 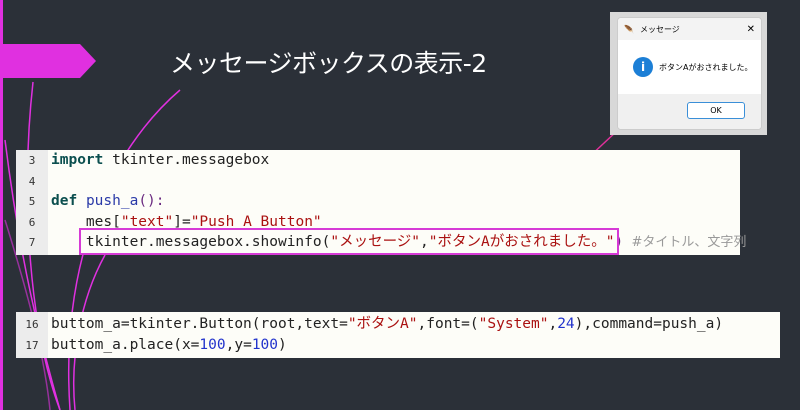 What do you see at coordinates (716, 110) in the screenshot?
I see `ok-button: OK` at bounding box center [716, 110].